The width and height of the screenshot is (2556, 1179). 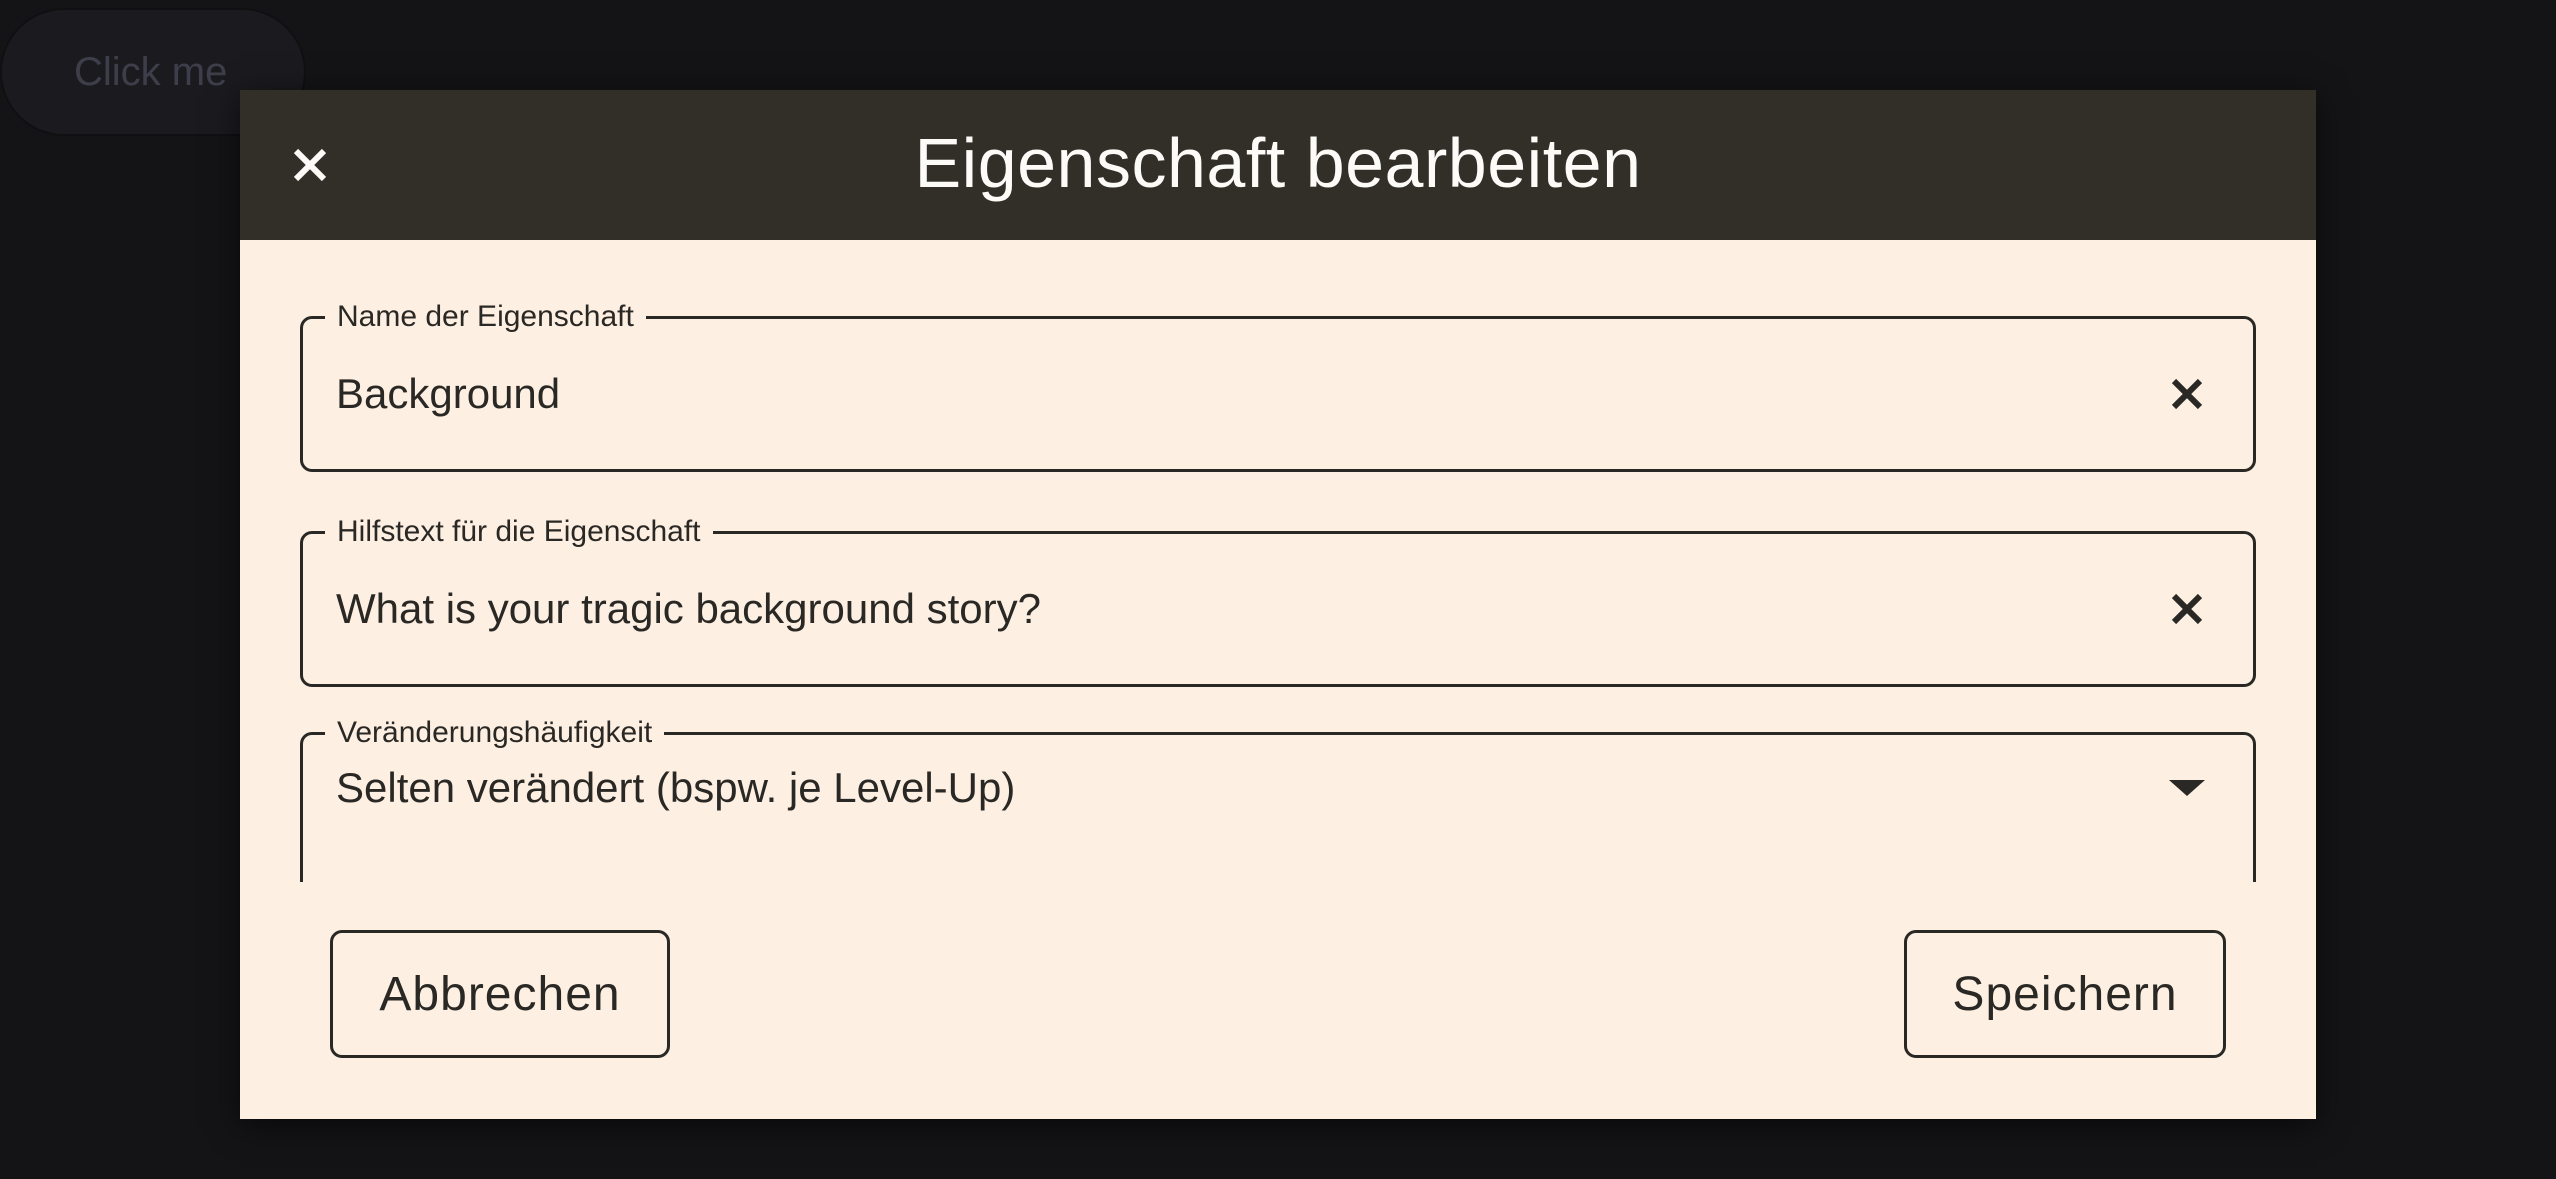 I want to click on cancel-button: Abbrechen, so click(x=500, y=994).